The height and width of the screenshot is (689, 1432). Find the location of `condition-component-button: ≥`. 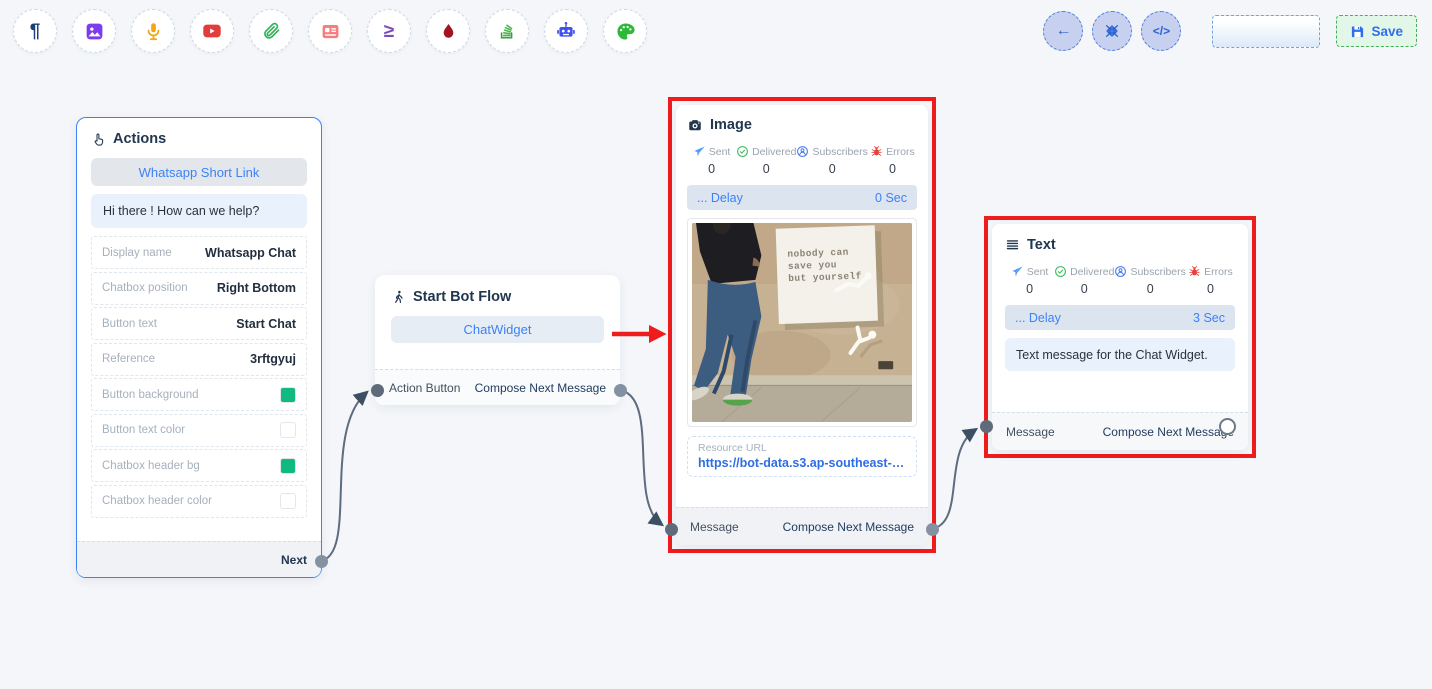

condition-component-button: ≥ is located at coordinates (389, 31).